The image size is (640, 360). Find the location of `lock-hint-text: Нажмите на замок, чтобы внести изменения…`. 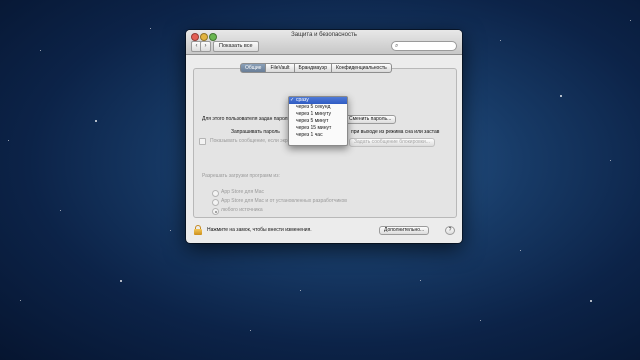

lock-hint-text: Нажмите на замок, чтобы внести изменения… is located at coordinates (259, 230).